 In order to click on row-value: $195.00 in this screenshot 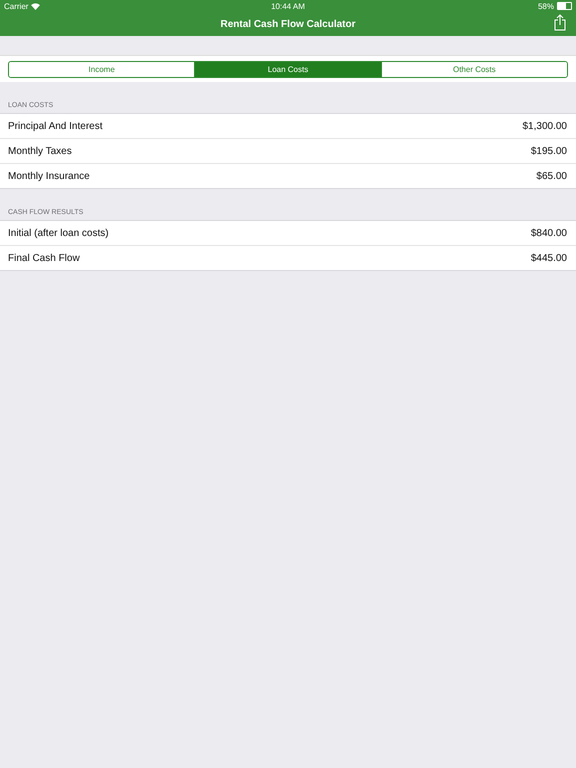, I will do `click(548, 151)`.